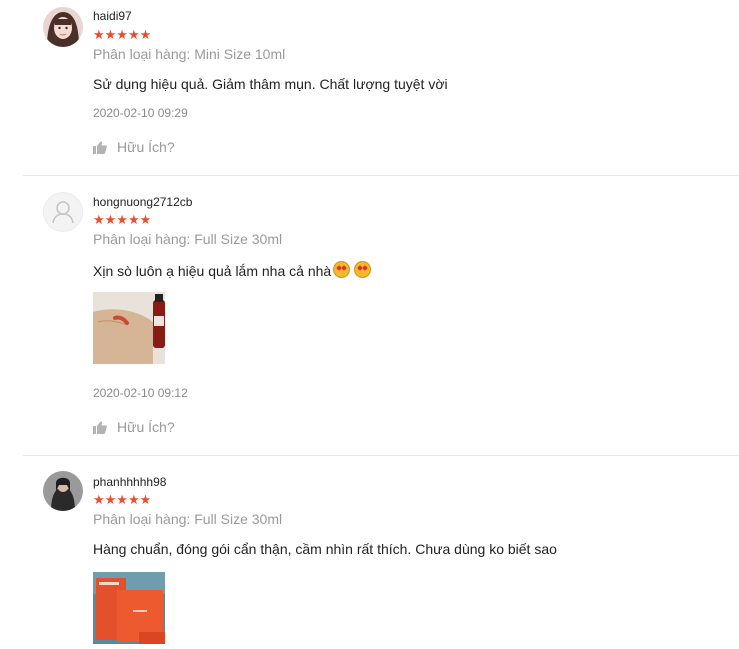 This screenshot has height=649, width=739. I want to click on variation-label: Phân loại hàng: Mini Size 10ml, so click(189, 54).